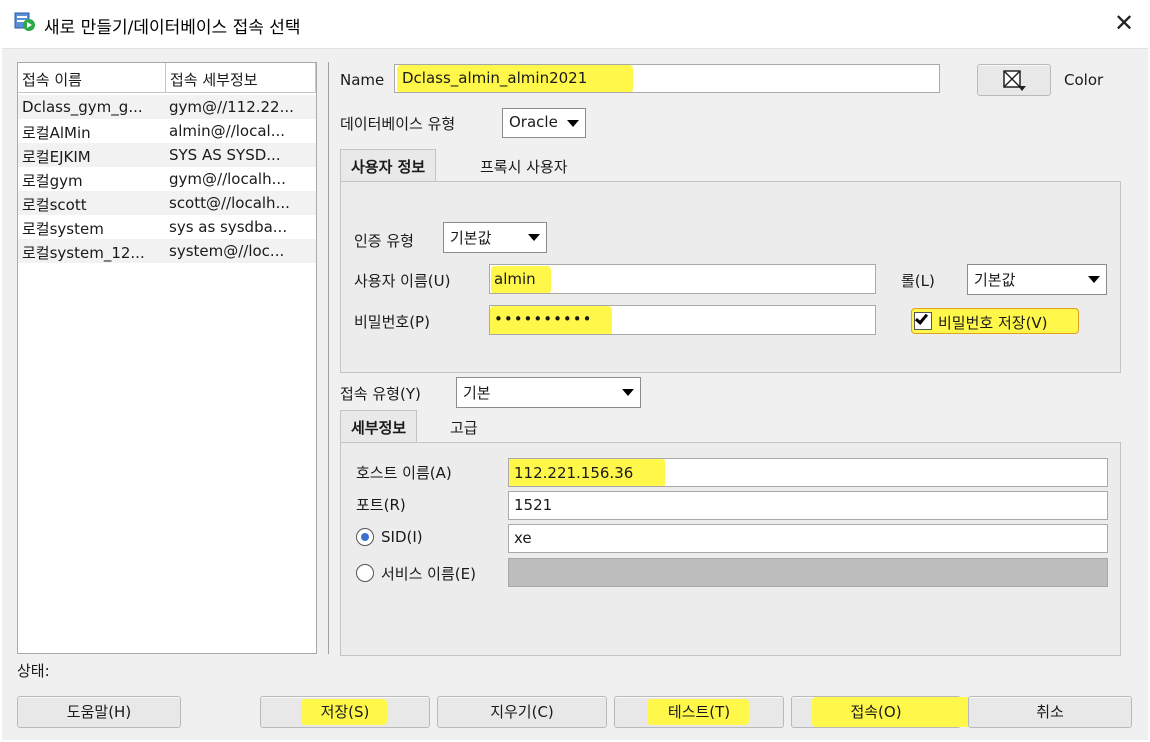 Image resolution: width=1150 pixels, height=742 pixels. Describe the element at coordinates (33, 671) in the screenshot. I see `status-label: 상태:` at that location.